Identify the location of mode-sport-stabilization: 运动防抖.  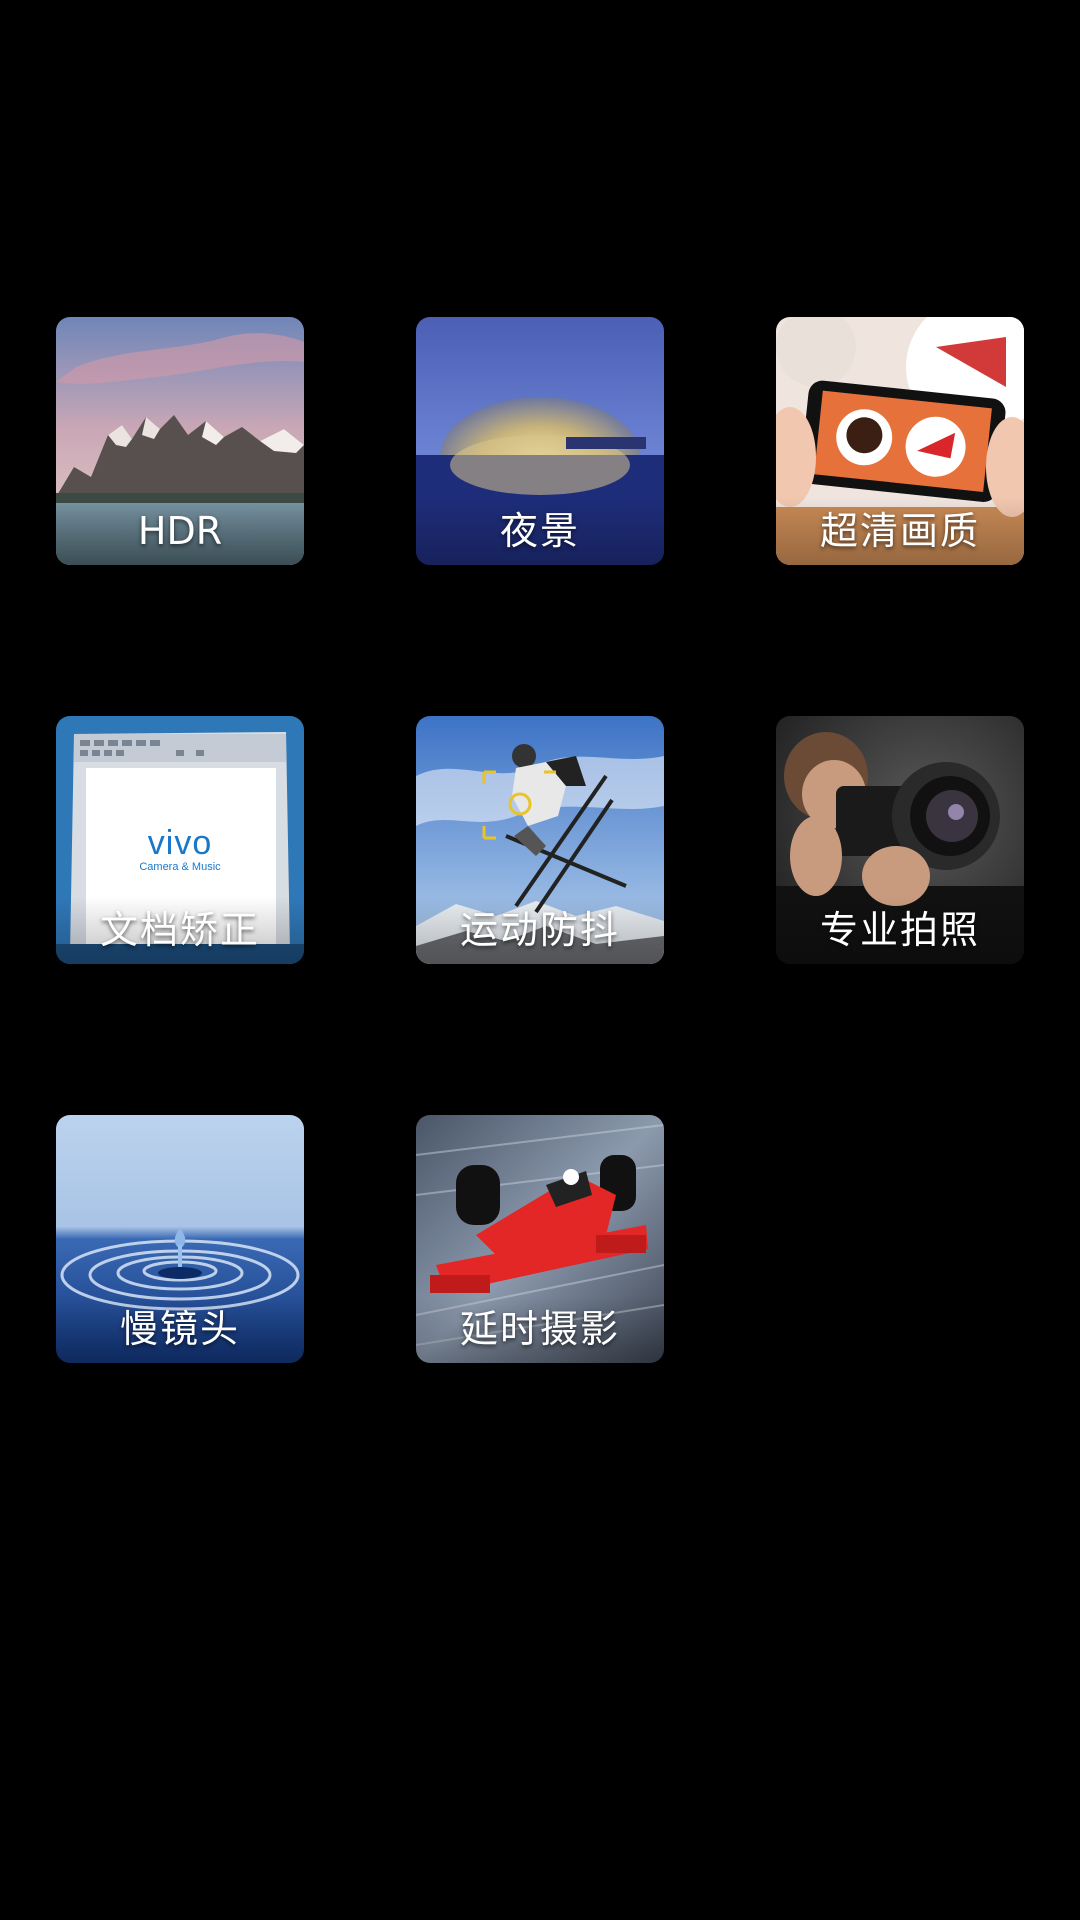
(540, 840).